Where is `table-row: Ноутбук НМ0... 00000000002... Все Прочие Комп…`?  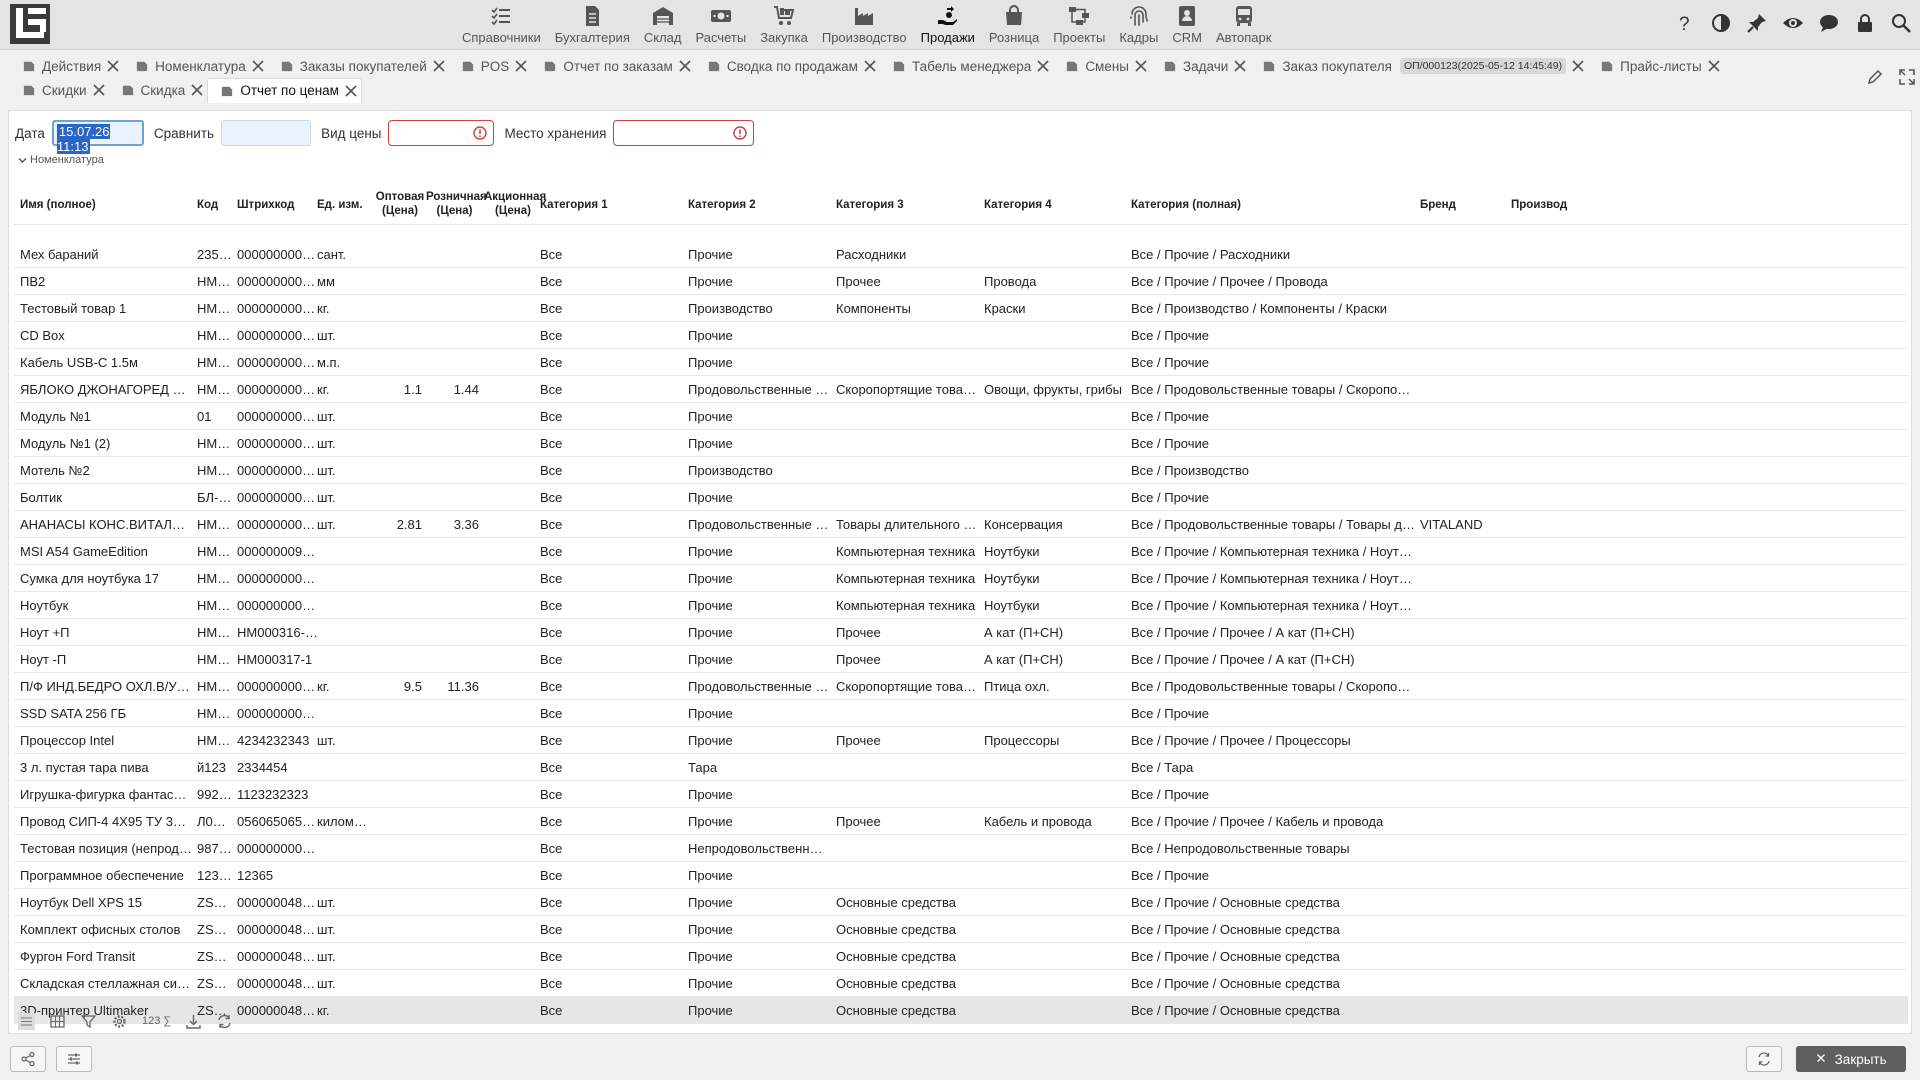 table-row: Ноутбук НМ0... 00000000002... Все Прочие Комп… is located at coordinates (961, 605).